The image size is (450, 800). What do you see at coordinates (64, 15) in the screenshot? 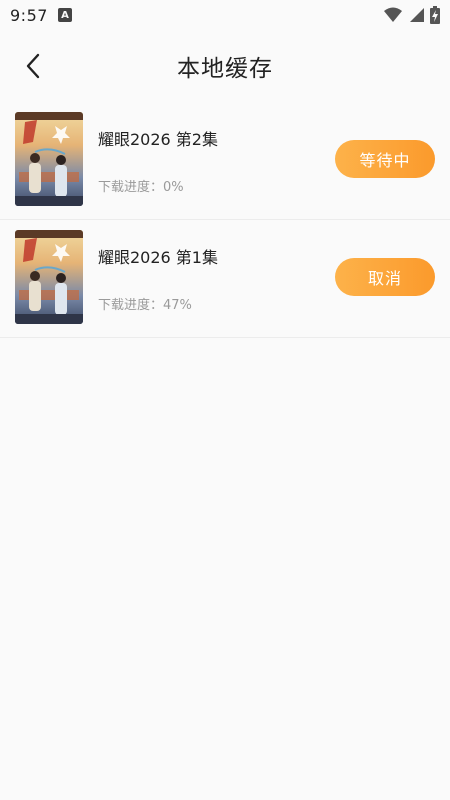
I see `notification-icon: A` at bounding box center [64, 15].